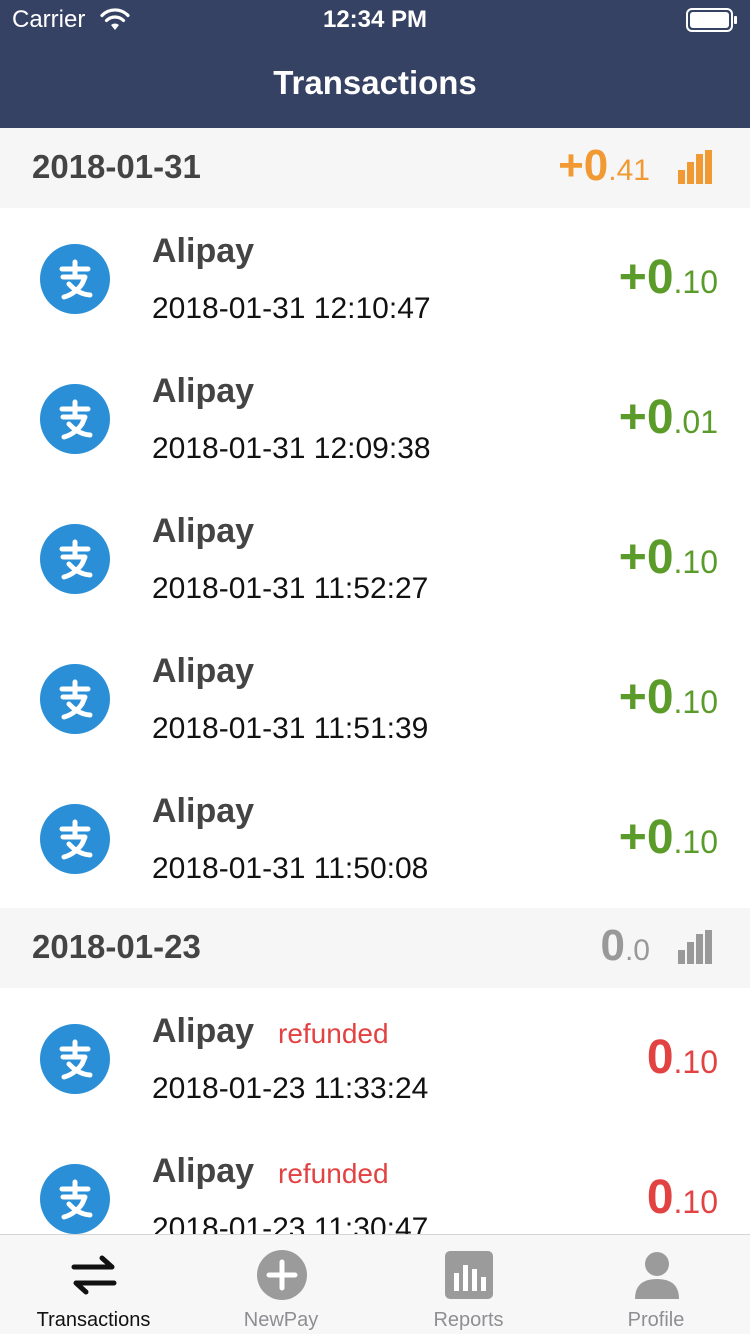 The image size is (750, 1334). I want to click on transaction-time: 2018-01-31 12:09:38, so click(291, 448).